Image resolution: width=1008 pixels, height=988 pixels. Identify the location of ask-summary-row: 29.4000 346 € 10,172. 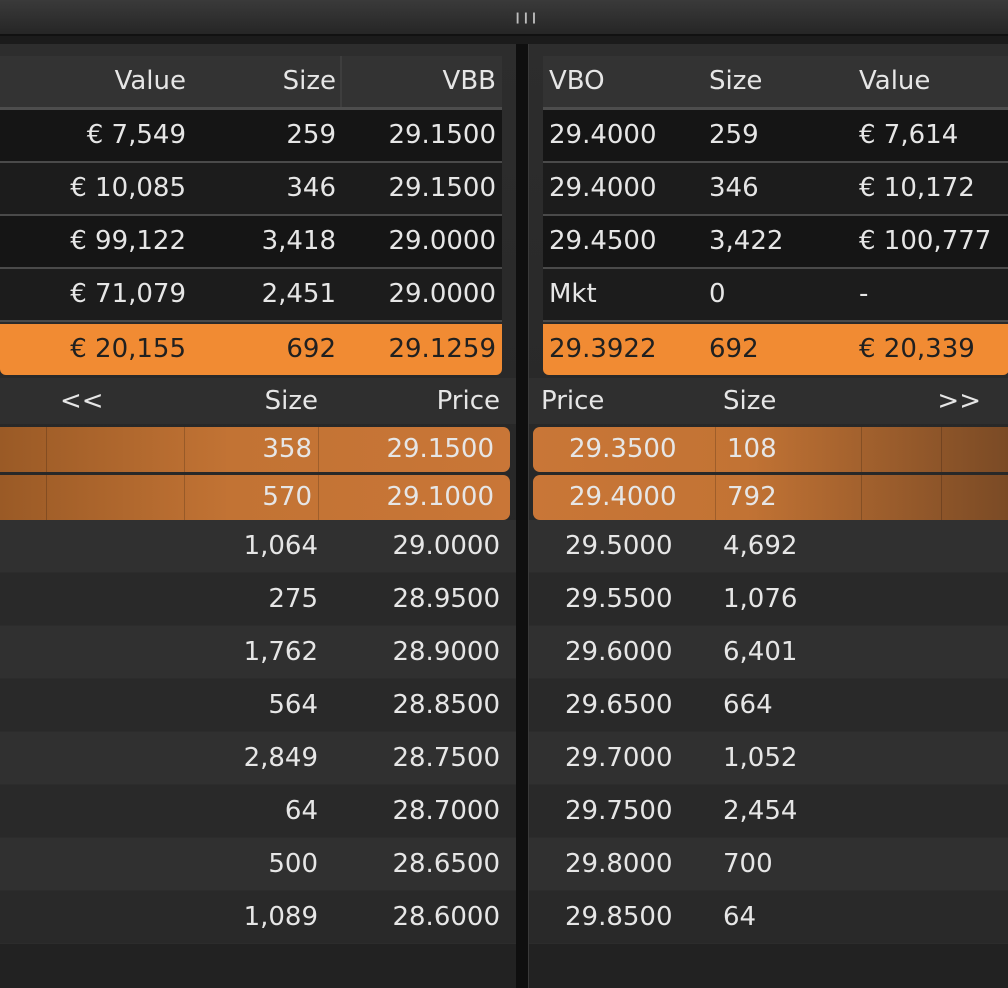
(775, 189).